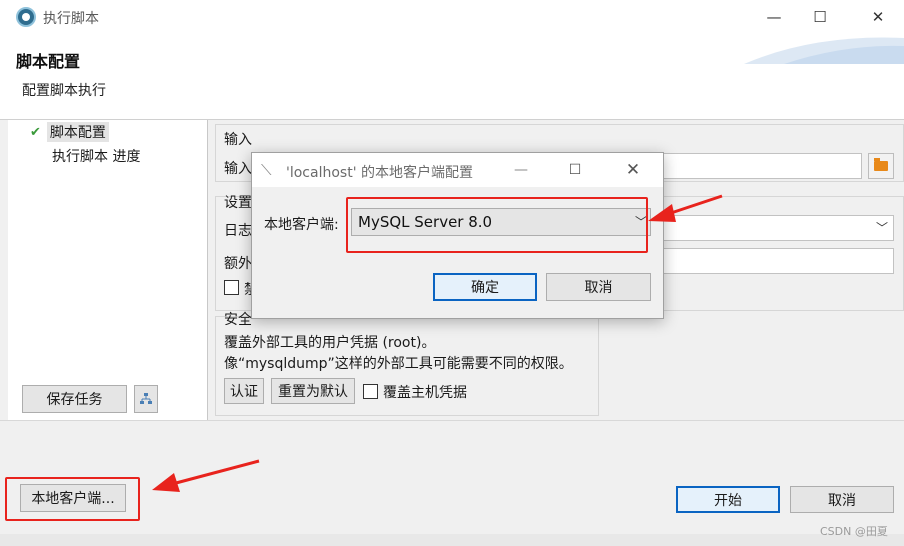 The height and width of the screenshot is (546, 904). Describe the element at coordinates (820, 17) in the screenshot. I see `maximize-button: ☐` at that location.